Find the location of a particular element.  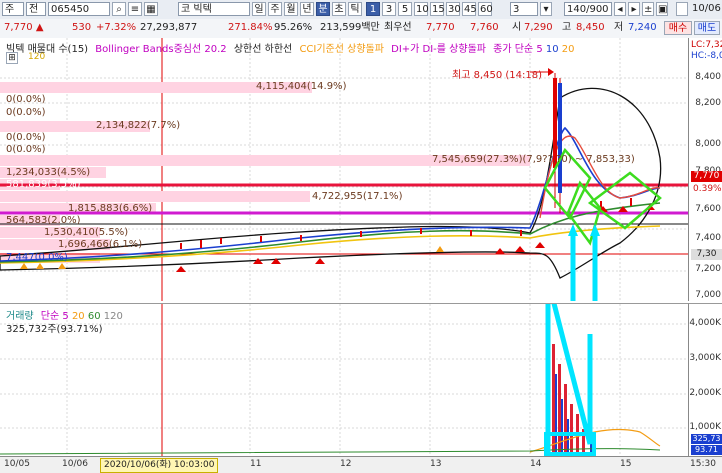

best-quote-label: 최우선 is located at coordinates (398, 27).